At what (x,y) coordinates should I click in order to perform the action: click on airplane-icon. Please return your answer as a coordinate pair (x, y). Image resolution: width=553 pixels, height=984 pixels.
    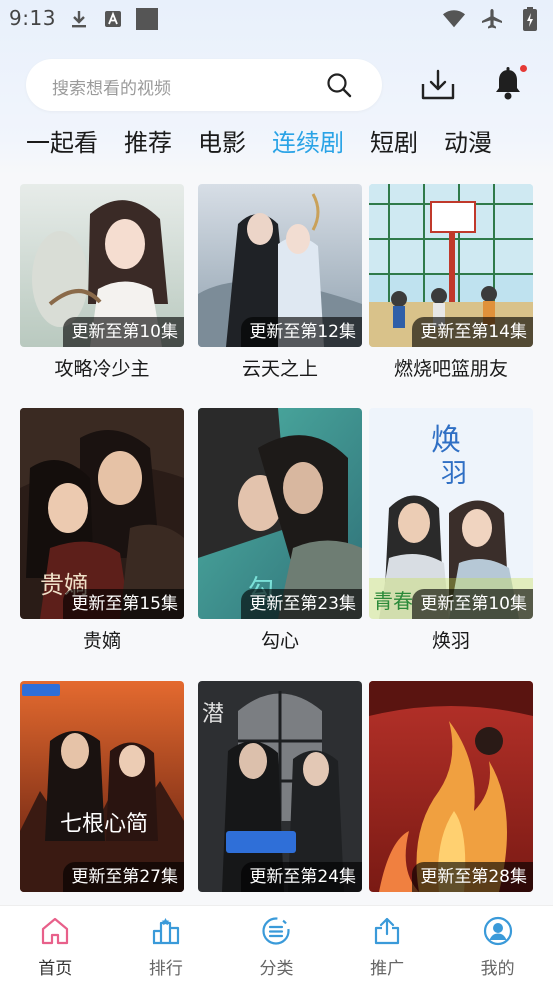
    Looking at the image, I should click on (492, 19).